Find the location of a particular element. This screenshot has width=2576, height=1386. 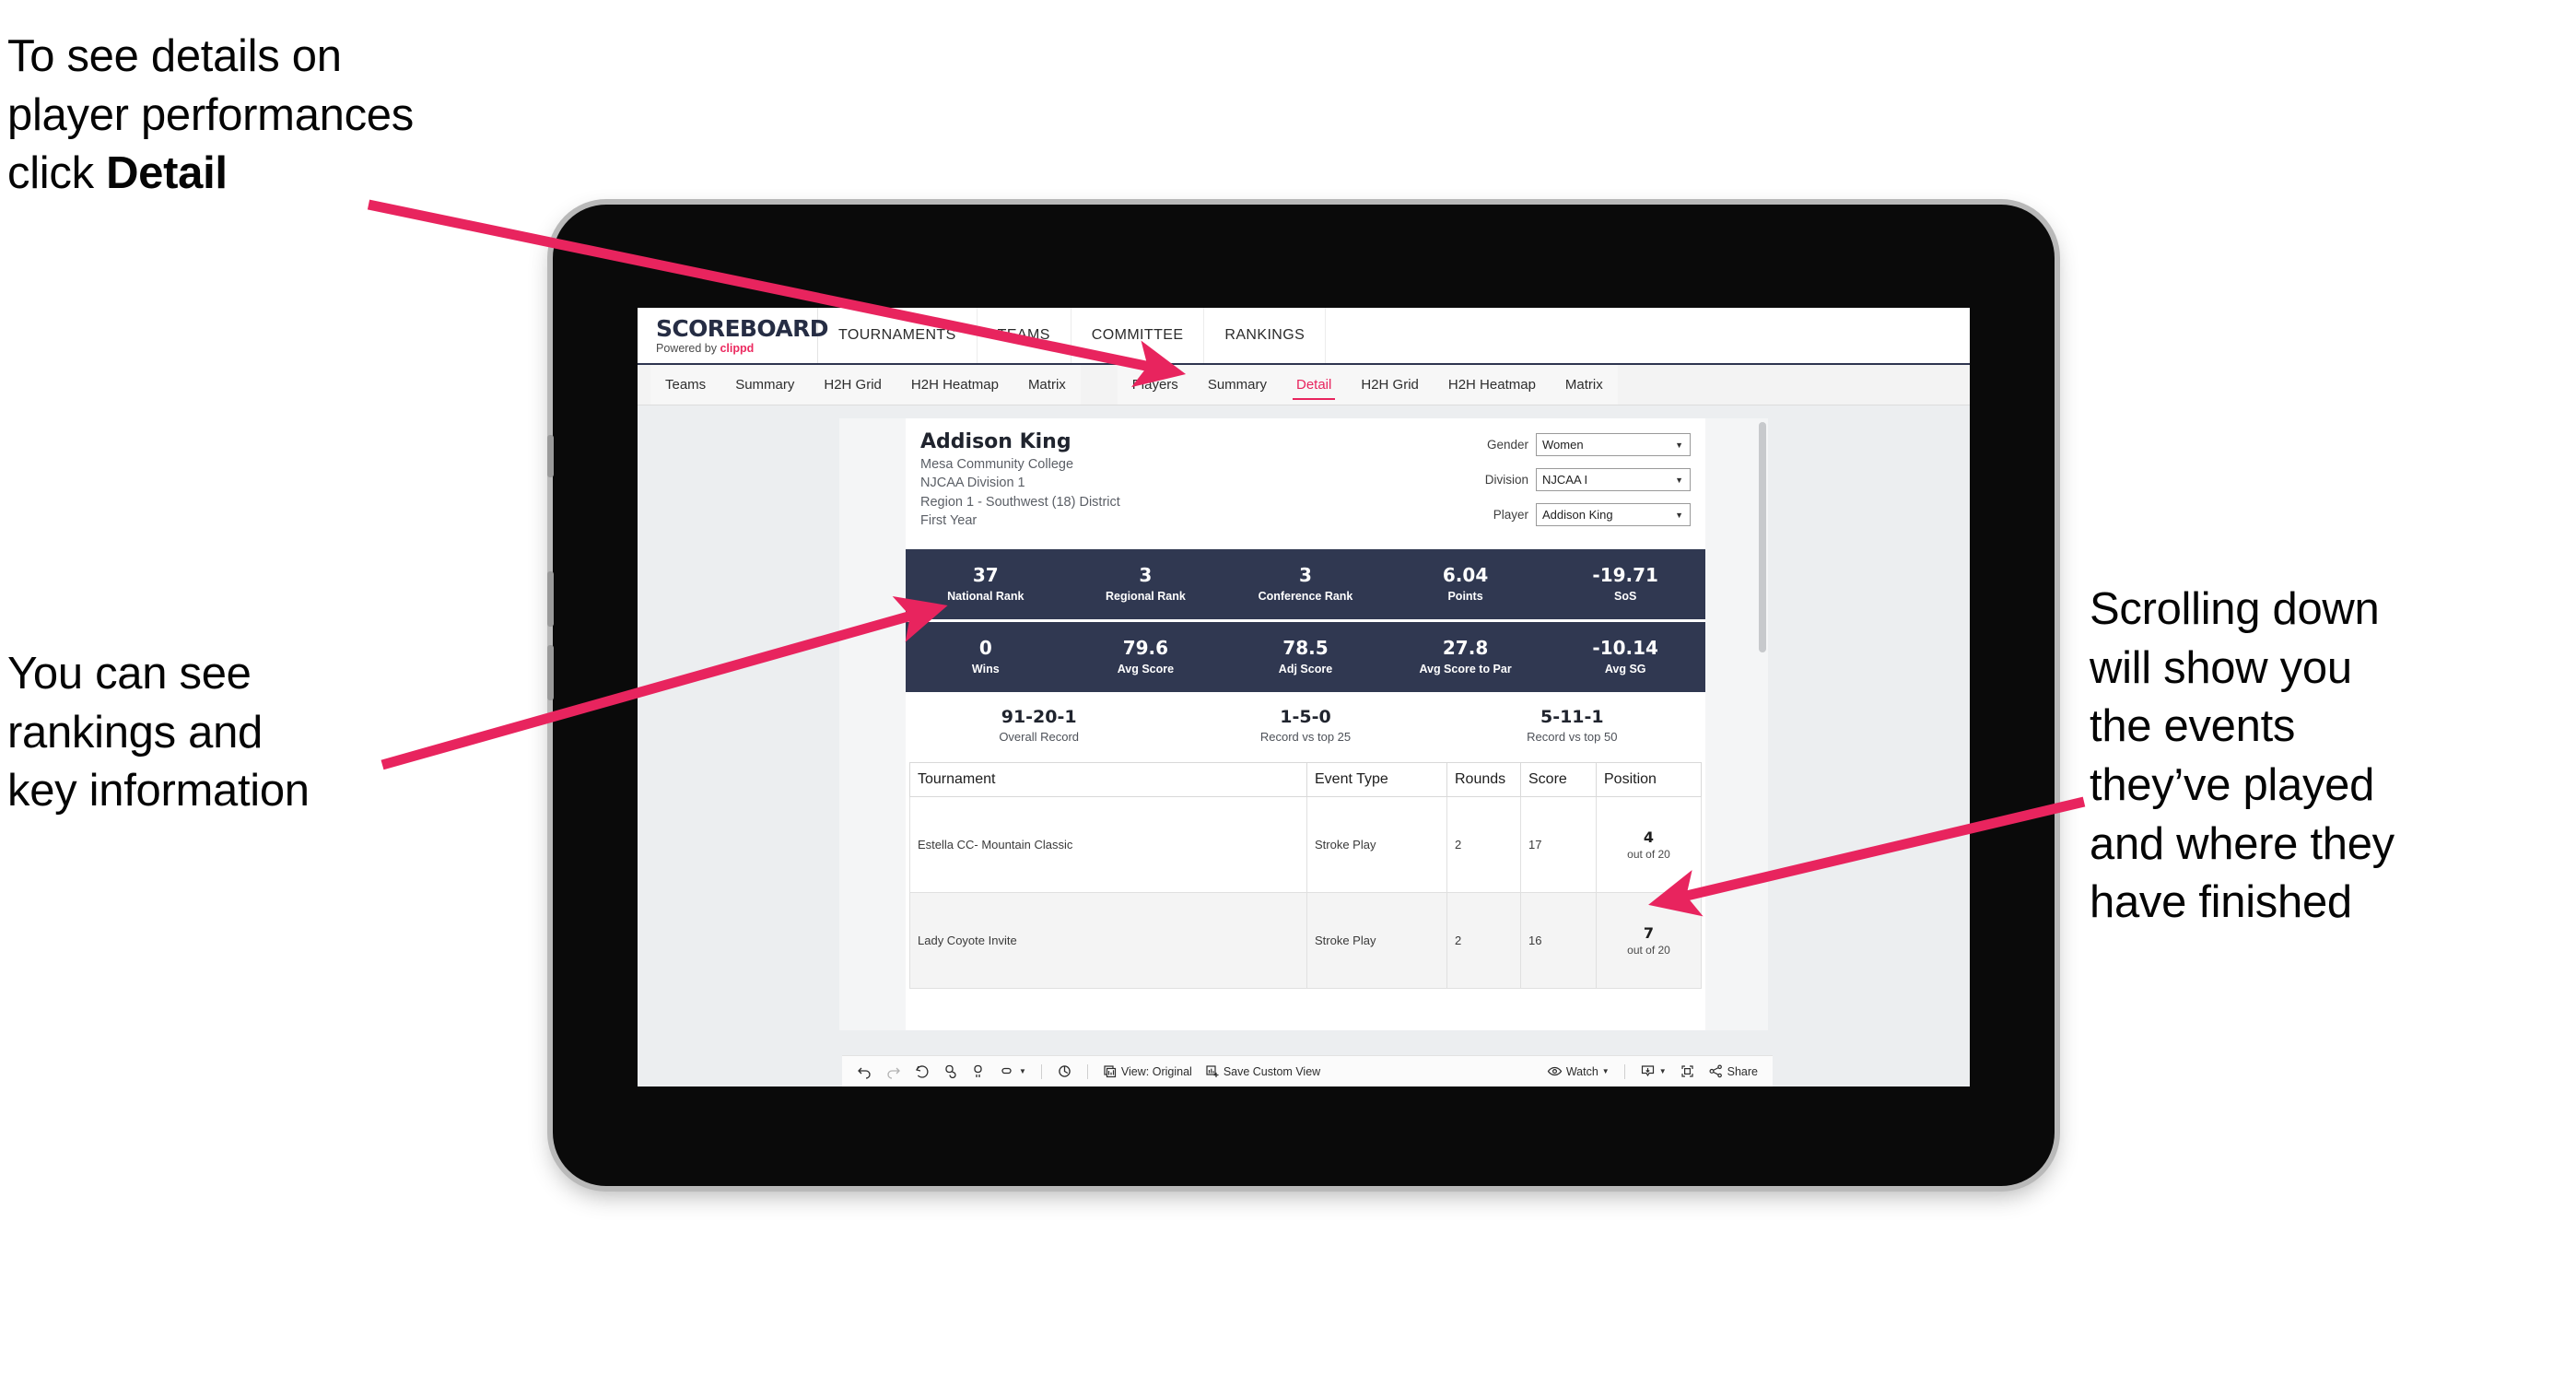

player-school: Mesa Community College is located at coordinates (997, 464).